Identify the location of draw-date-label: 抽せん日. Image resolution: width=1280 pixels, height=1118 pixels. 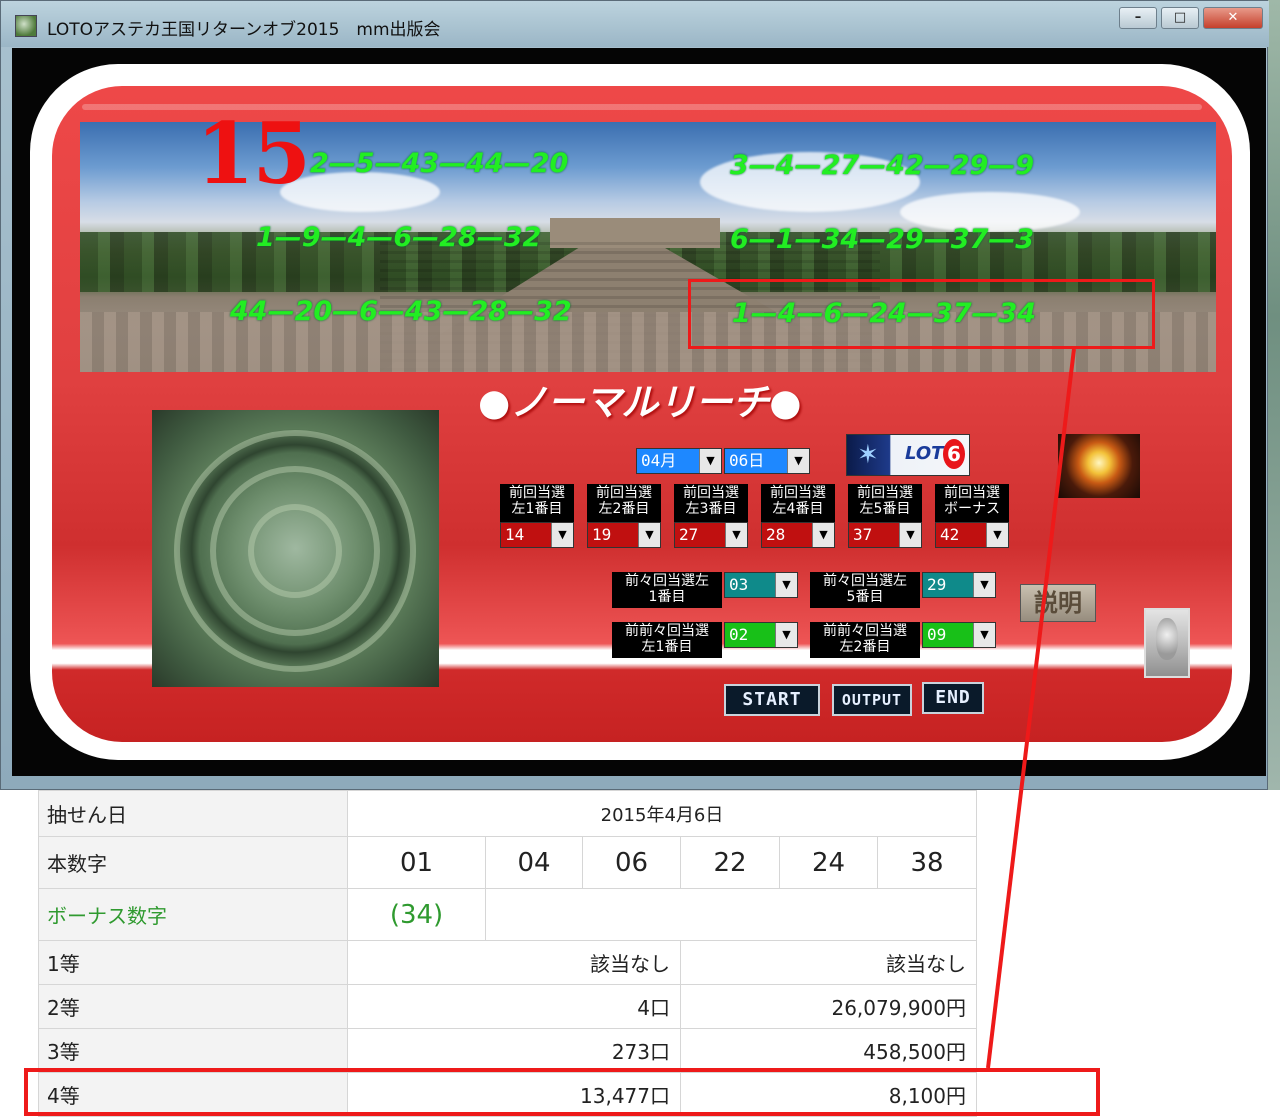
(193, 813).